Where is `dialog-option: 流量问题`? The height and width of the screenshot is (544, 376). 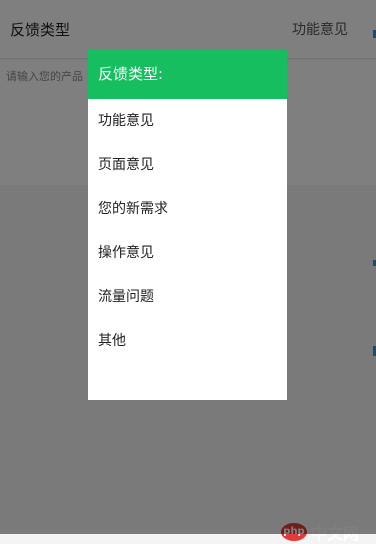 dialog-option: 流量问题 is located at coordinates (187, 297).